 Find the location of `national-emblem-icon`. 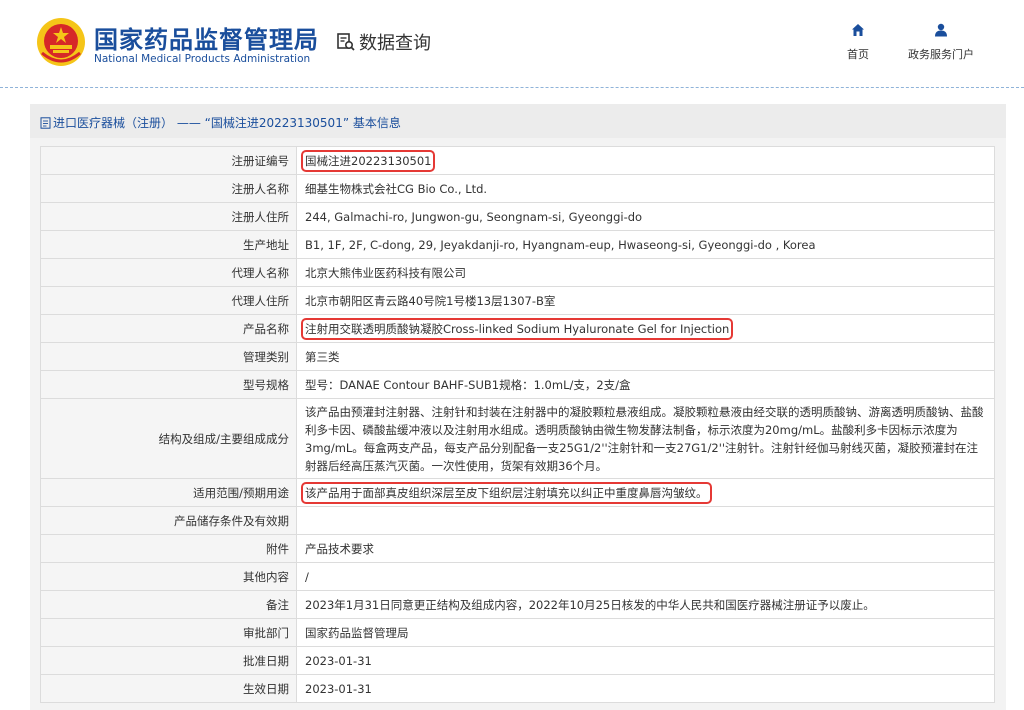

national-emblem-icon is located at coordinates (61, 42).